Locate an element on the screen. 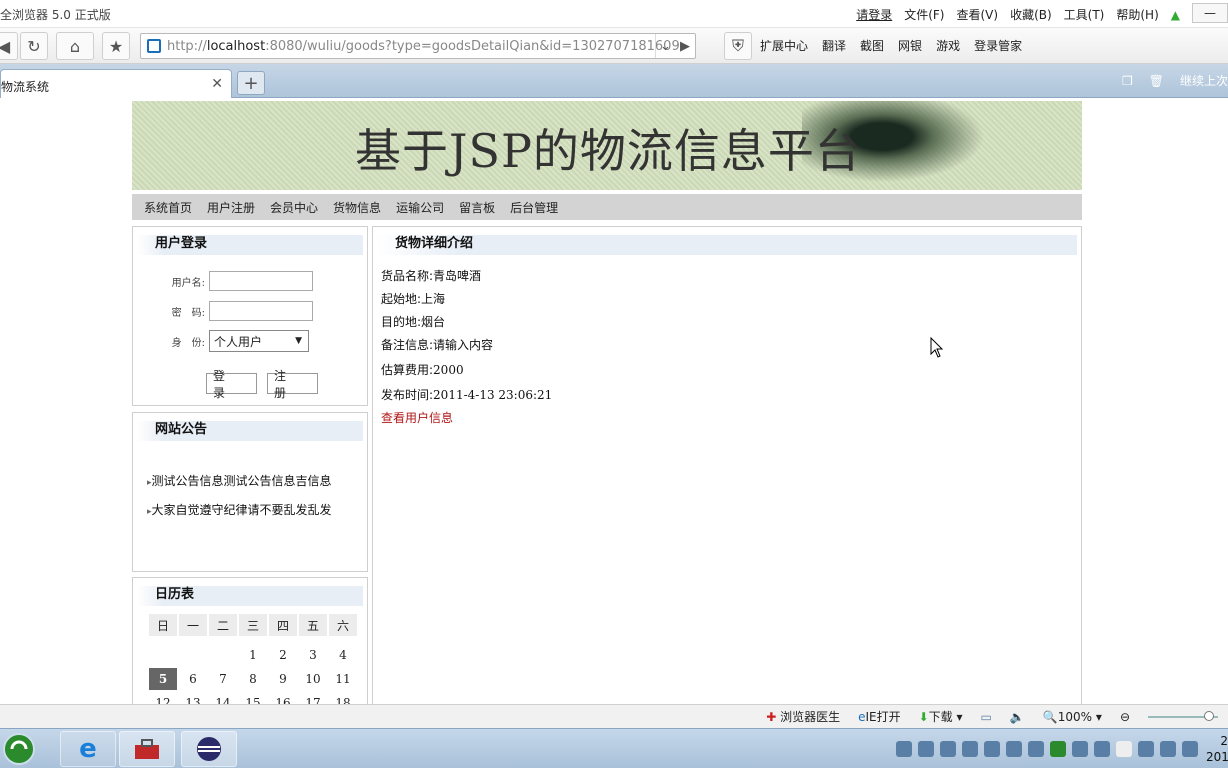  go-icon: ▶ is located at coordinates (685, 46).